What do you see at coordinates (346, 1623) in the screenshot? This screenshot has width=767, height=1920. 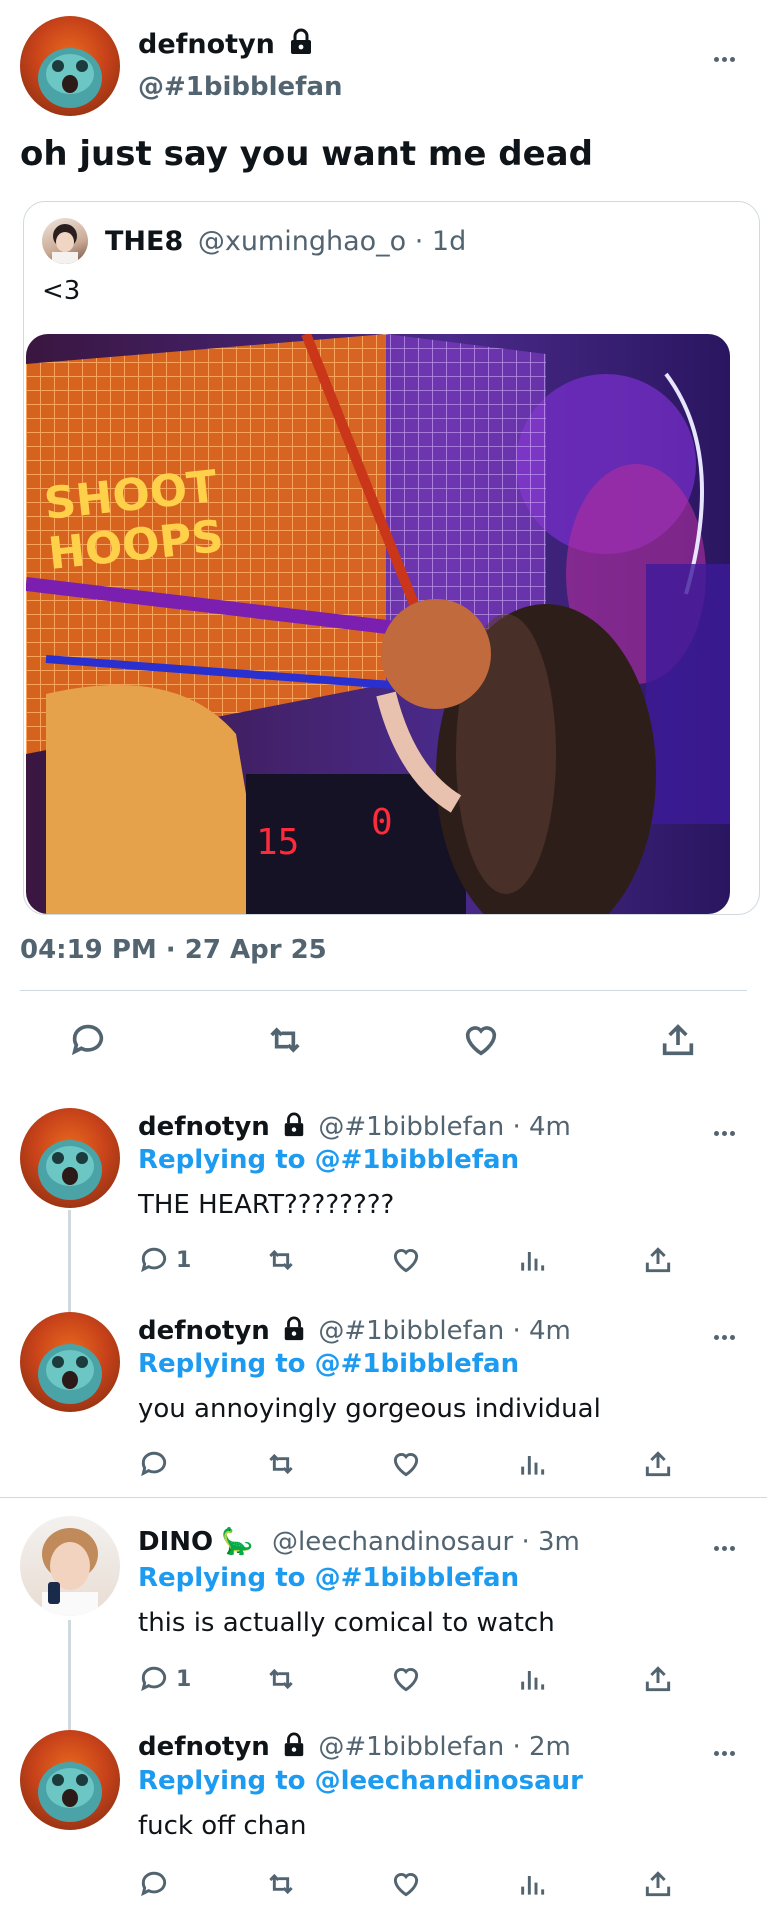 I see `reply-text: this is actually comical to watch` at bounding box center [346, 1623].